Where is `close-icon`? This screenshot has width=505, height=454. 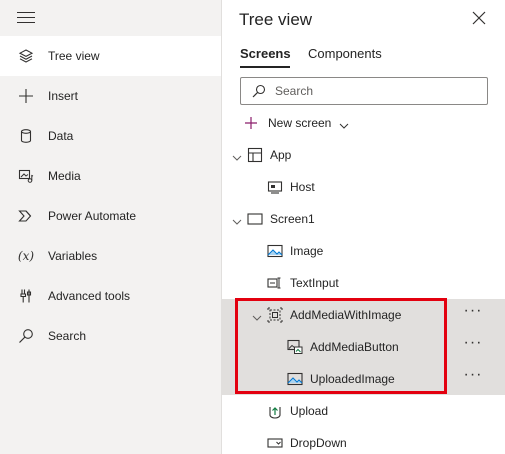
close-icon is located at coordinates (479, 20).